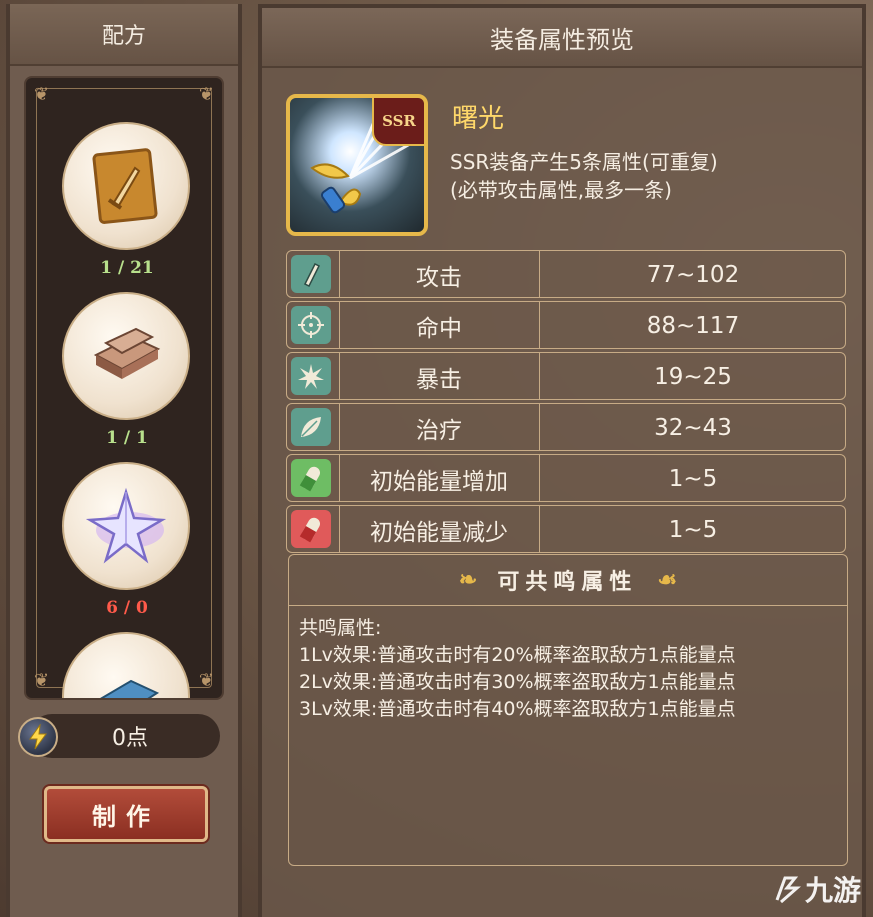  Describe the element at coordinates (562, 38) in the screenshot. I see `equipment-preview-title: 装备属性预览` at that location.